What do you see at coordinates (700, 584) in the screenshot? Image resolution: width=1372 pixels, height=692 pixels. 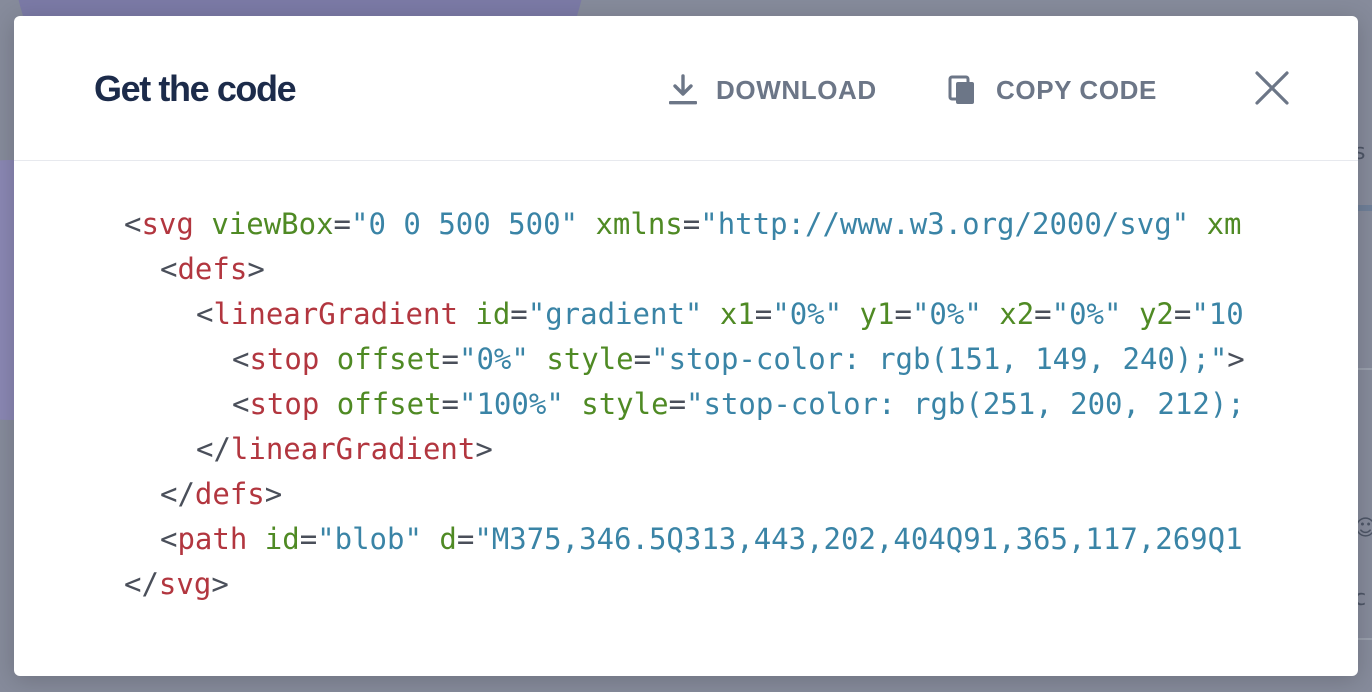 I see `code-line: </svg>` at bounding box center [700, 584].